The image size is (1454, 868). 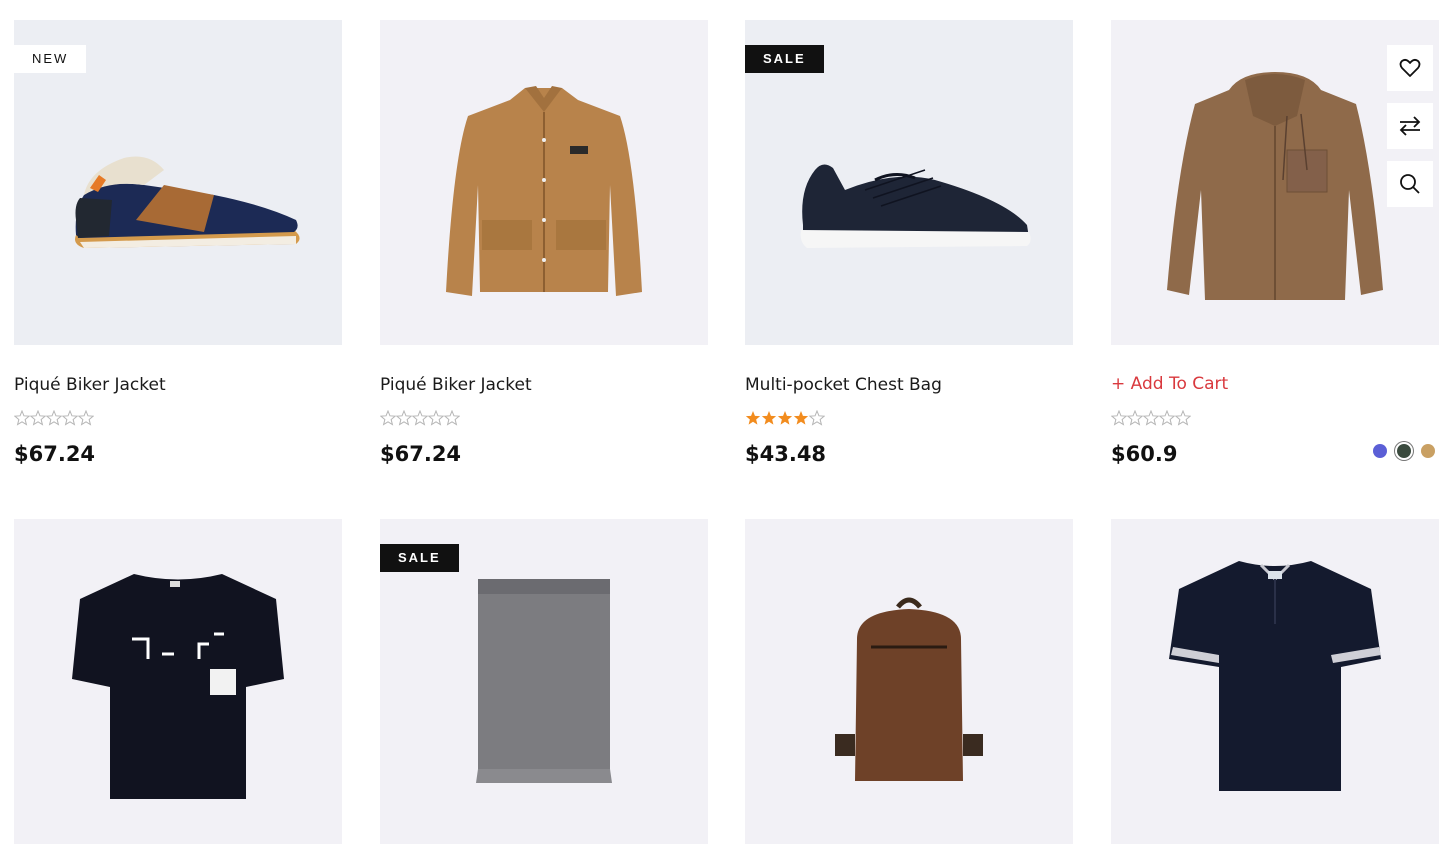 I want to click on compare-icon, so click(x=1410, y=126).